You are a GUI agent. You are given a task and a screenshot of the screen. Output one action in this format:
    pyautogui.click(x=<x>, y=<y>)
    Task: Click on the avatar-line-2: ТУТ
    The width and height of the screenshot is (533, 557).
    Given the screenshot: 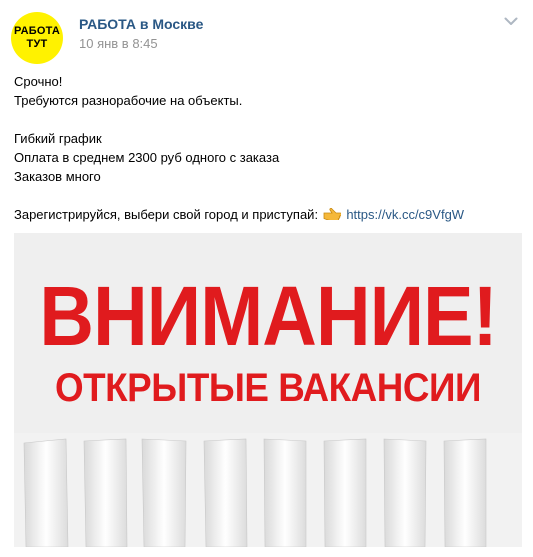 What is the action you would take?
    pyautogui.click(x=37, y=44)
    